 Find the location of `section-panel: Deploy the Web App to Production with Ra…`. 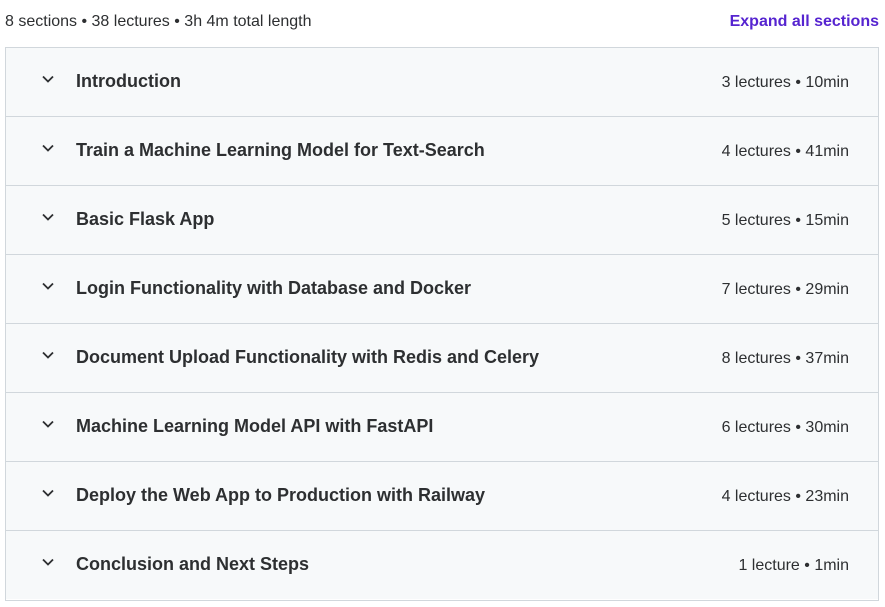

section-panel: Deploy the Web App to Production with Ra… is located at coordinates (442, 496).